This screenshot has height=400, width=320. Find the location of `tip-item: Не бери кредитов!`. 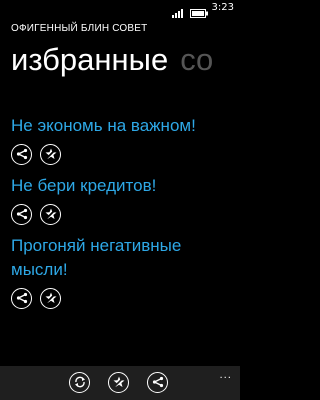

tip-item: Не бери кредитов! is located at coordinates (123, 201).